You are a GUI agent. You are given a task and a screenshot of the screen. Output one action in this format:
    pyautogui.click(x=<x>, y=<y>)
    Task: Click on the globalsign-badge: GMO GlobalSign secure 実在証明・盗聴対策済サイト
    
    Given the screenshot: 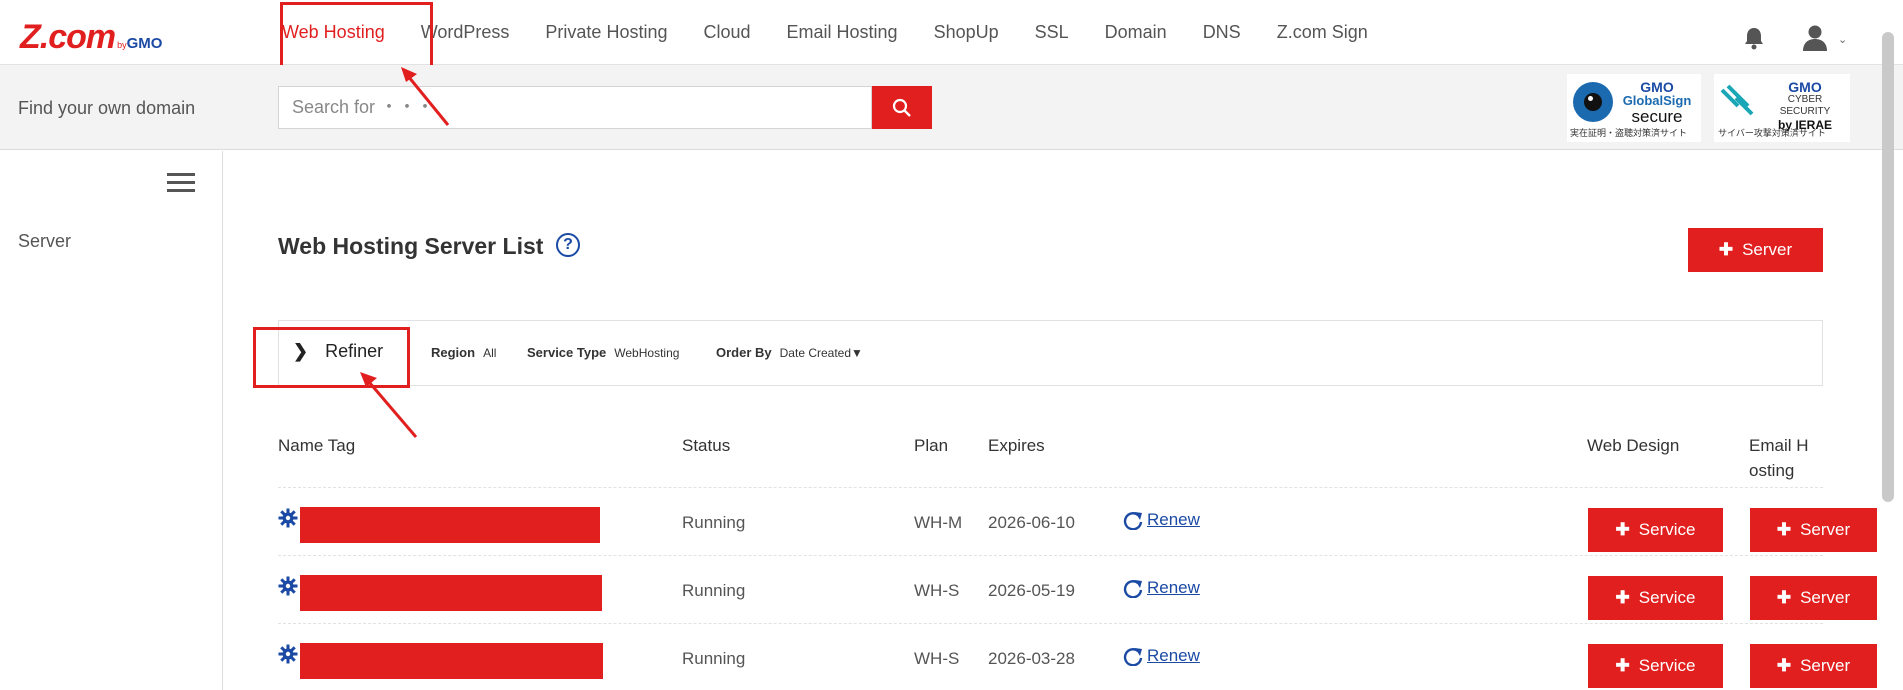 What is the action you would take?
    pyautogui.click(x=1634, y=108)
    